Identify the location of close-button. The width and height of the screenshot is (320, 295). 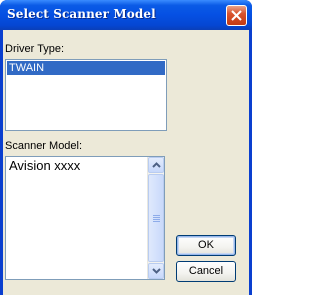
(236, 15).